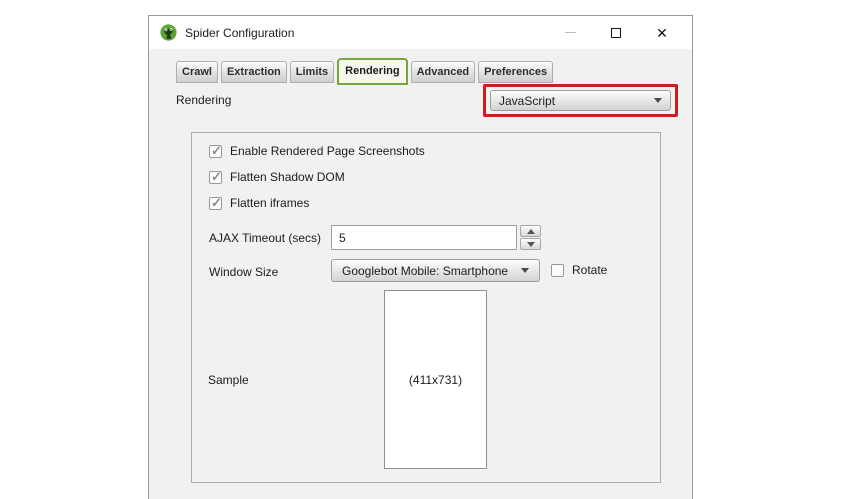  I want to click on arrow-up-icon, so click(530, 231).